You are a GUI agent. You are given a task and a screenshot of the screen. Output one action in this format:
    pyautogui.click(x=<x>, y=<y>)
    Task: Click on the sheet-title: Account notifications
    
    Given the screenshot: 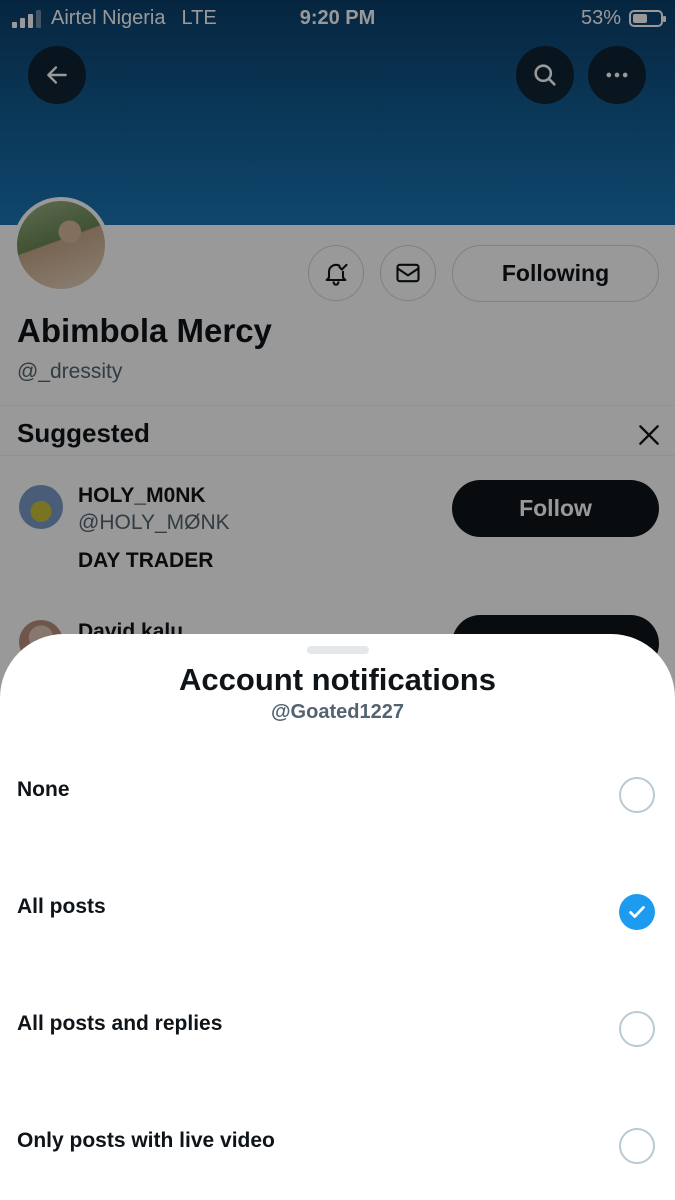 What is the action you would take?
    pyautogui.click(x=337, y=679)
    